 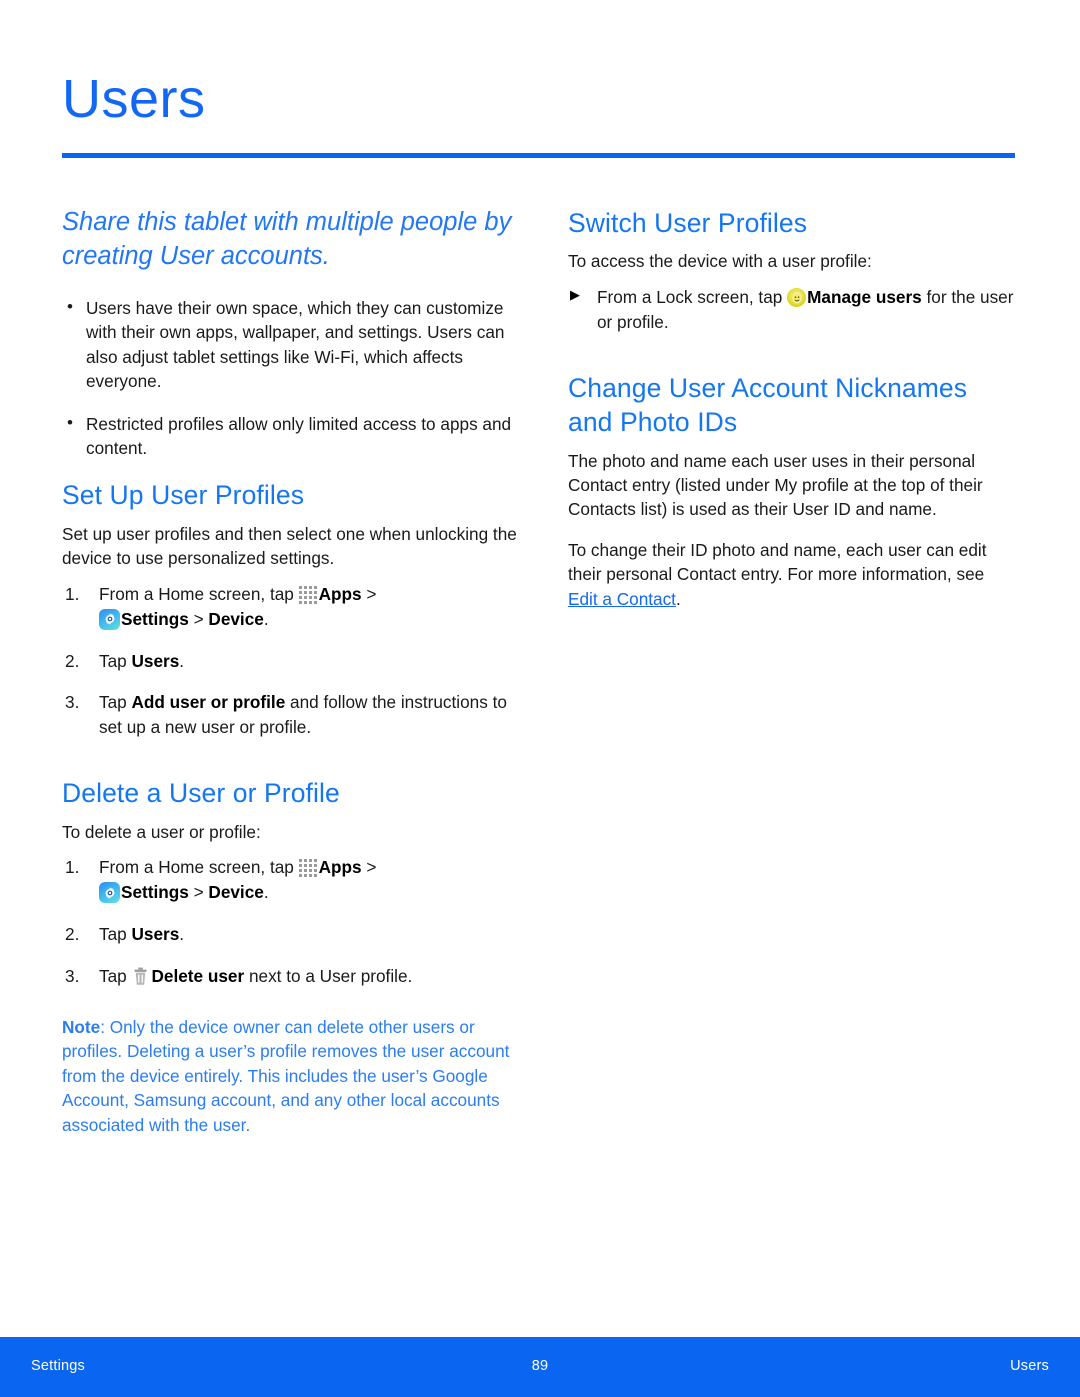 What do you see at coordinates (183, 495) in the screenshot?
I see `section-heading-set-up-user-profiles: Set Up User Profiles` at bounding box center [183, 495].